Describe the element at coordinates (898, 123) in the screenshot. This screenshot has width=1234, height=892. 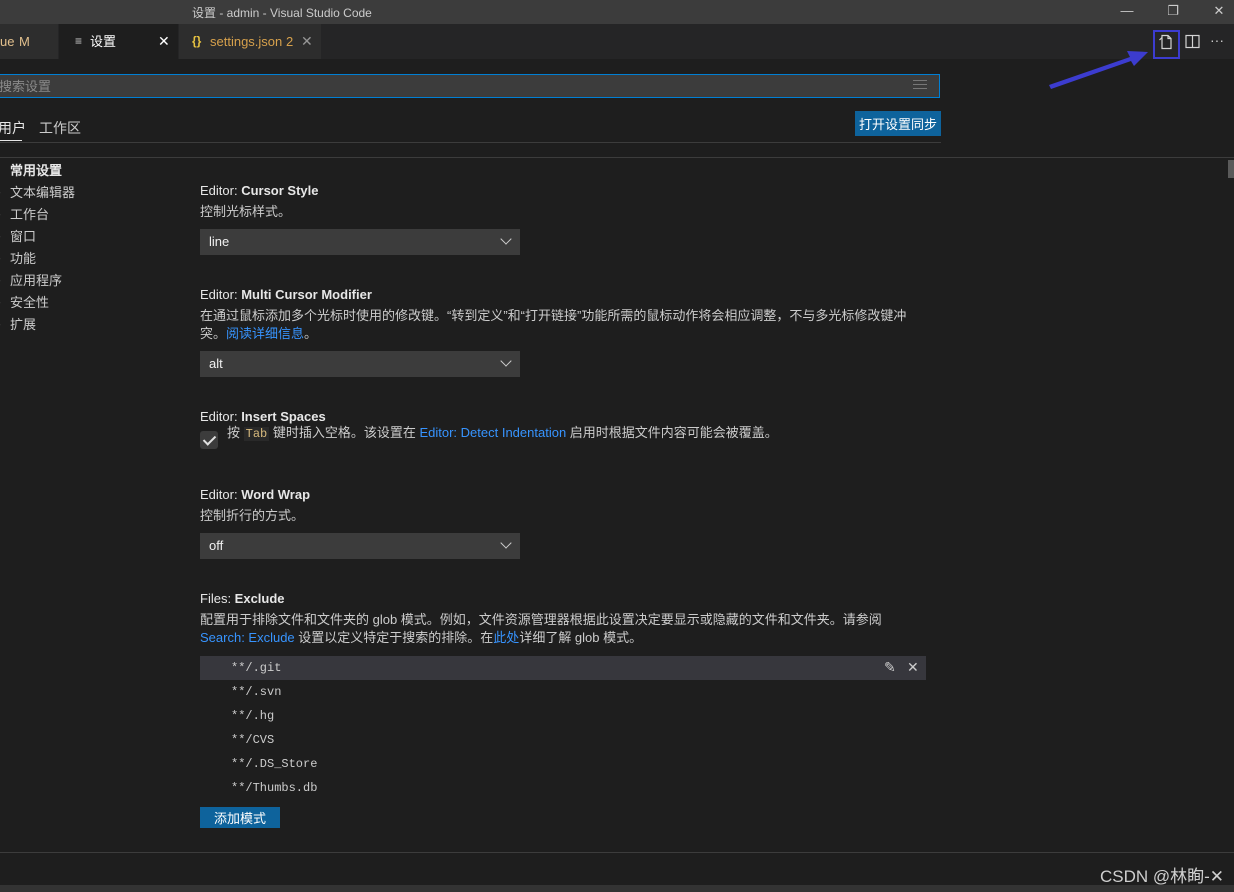
I see `settings-sync-button: 打开设置同步` at that location.